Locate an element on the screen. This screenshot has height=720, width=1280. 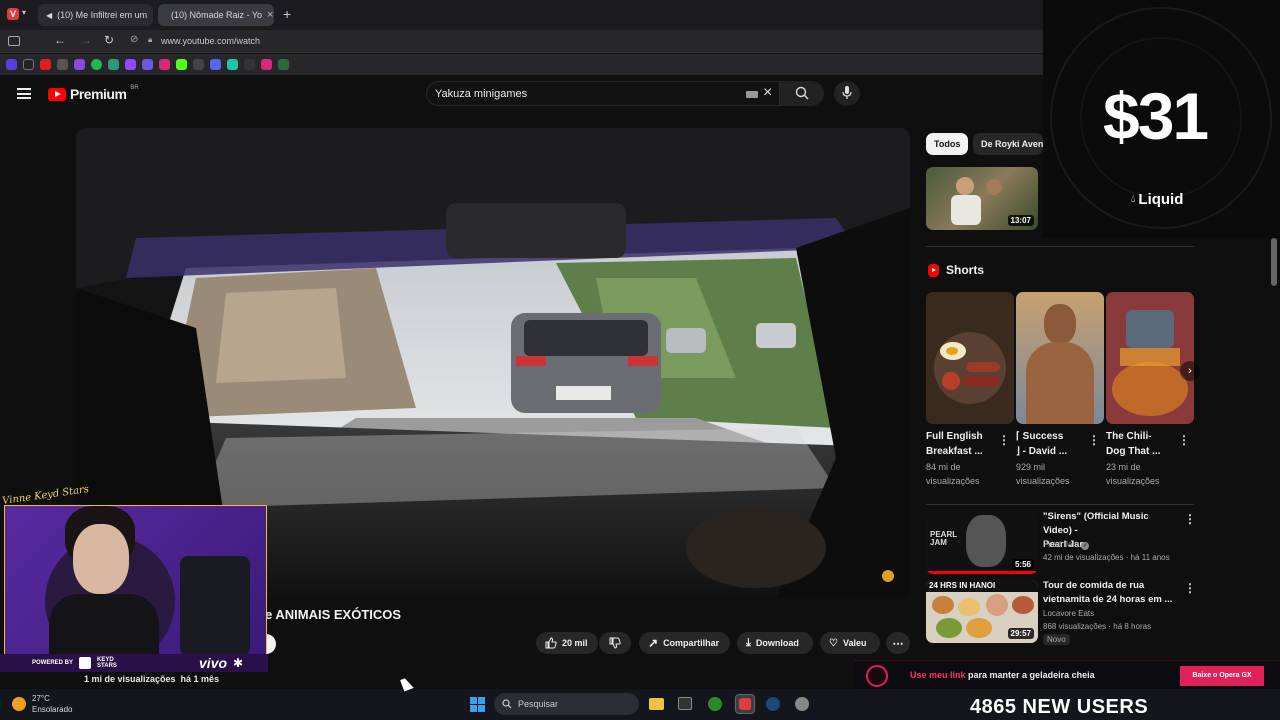
sidebar-video-thumbnail: 13:07 is located at coordinates (982, 198).